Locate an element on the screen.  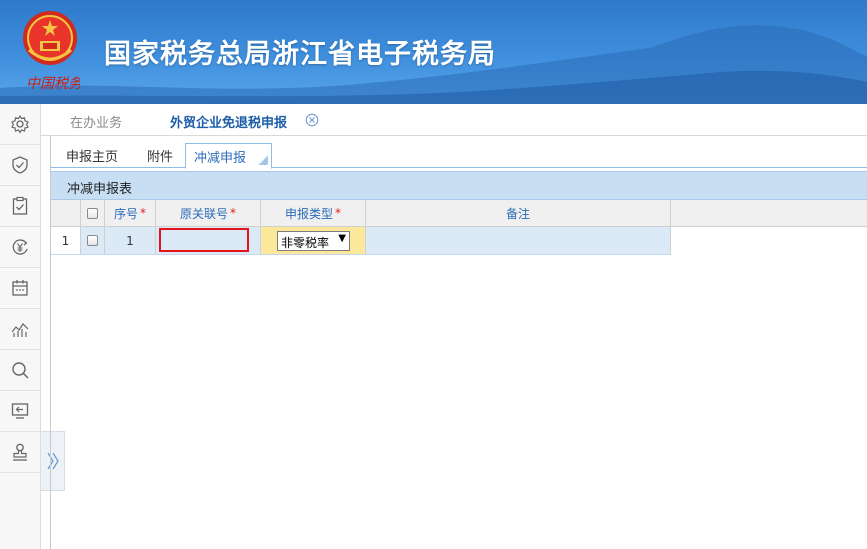
sidebar-item-refund is located at coordinates (20, 247).